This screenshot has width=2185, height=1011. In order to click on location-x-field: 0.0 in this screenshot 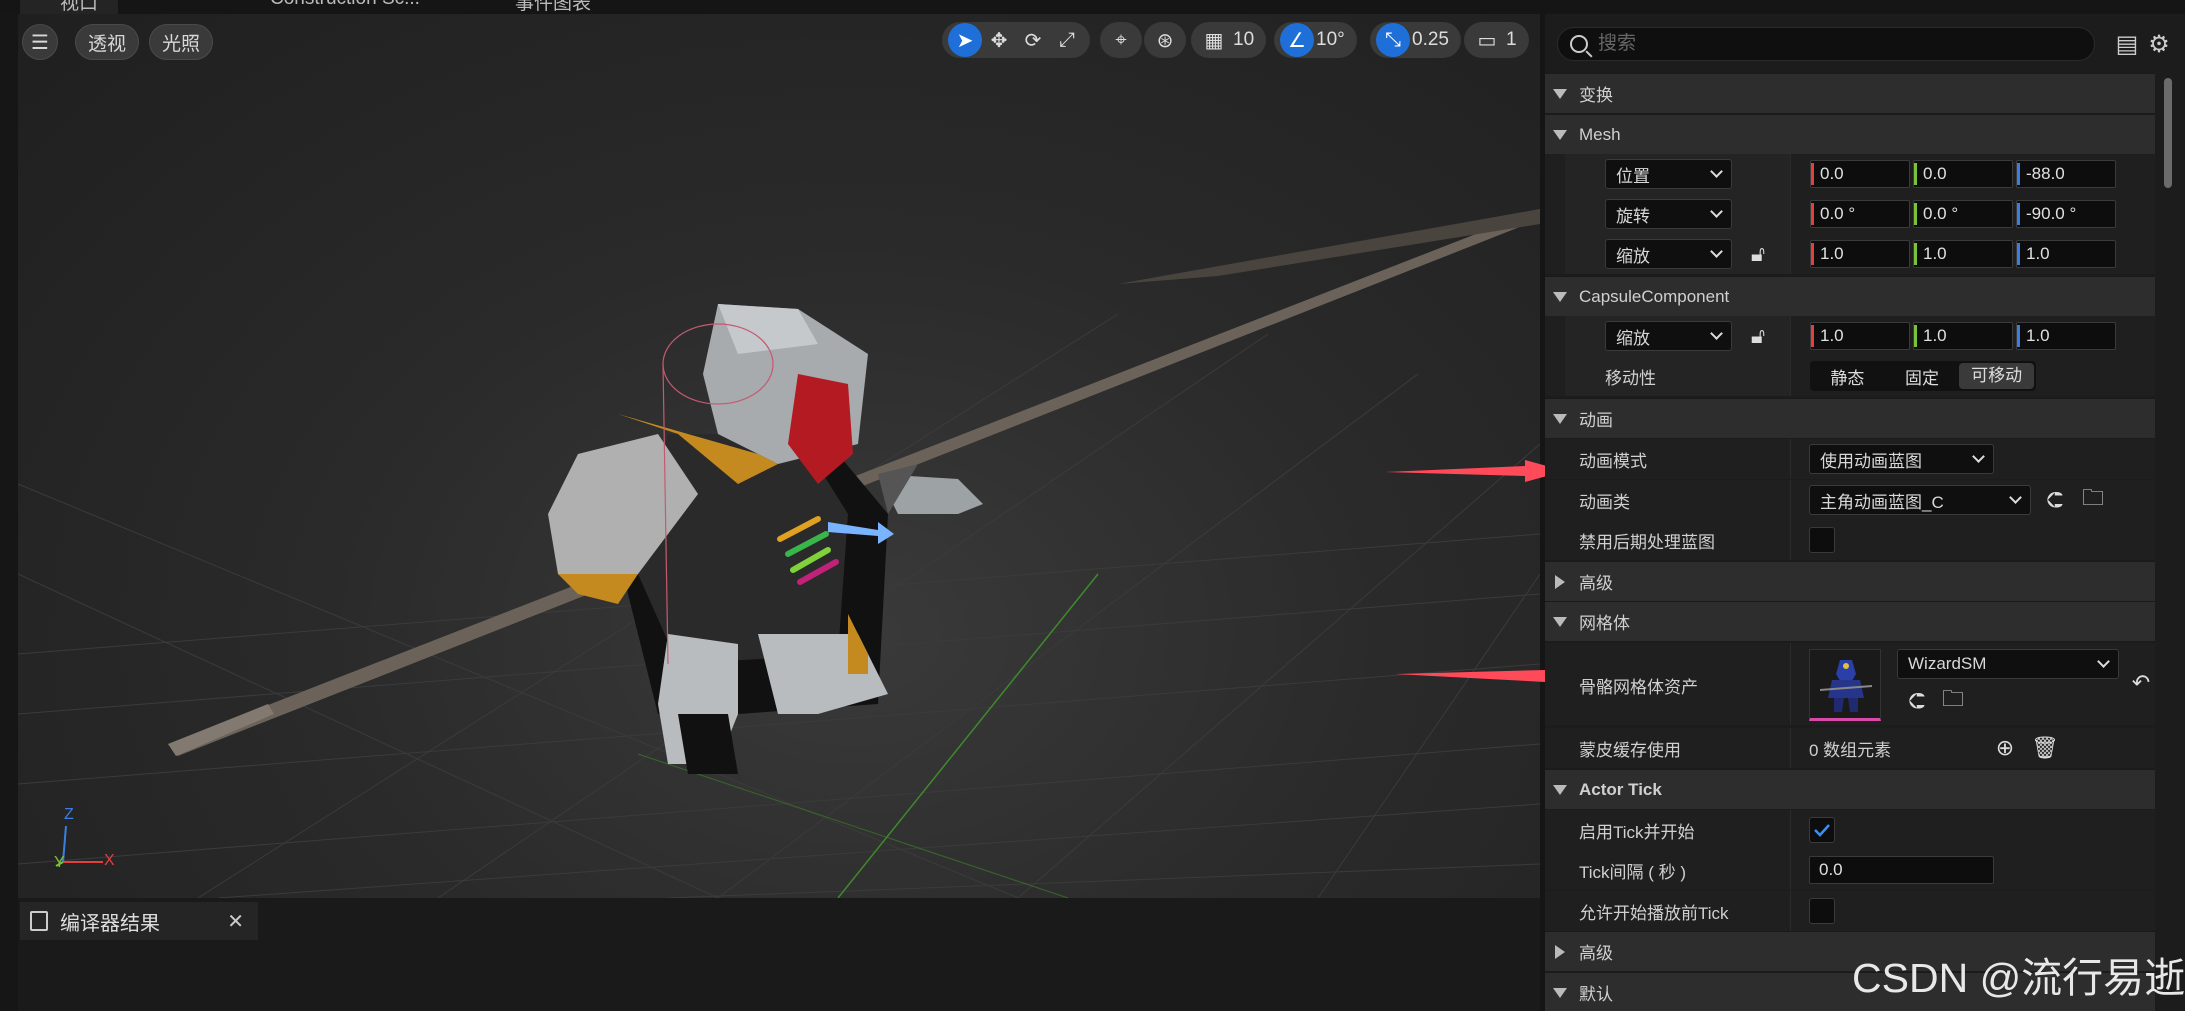, I will do `click(1860, 174)`.